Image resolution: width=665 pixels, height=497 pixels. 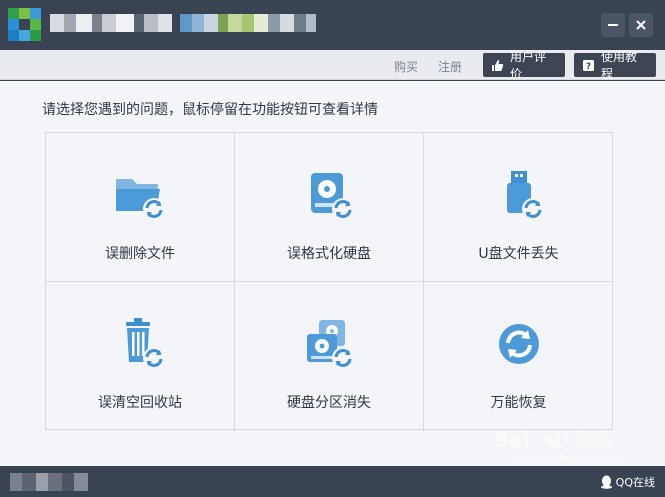 I want to click on title-bar, so click(x=332, y=25).